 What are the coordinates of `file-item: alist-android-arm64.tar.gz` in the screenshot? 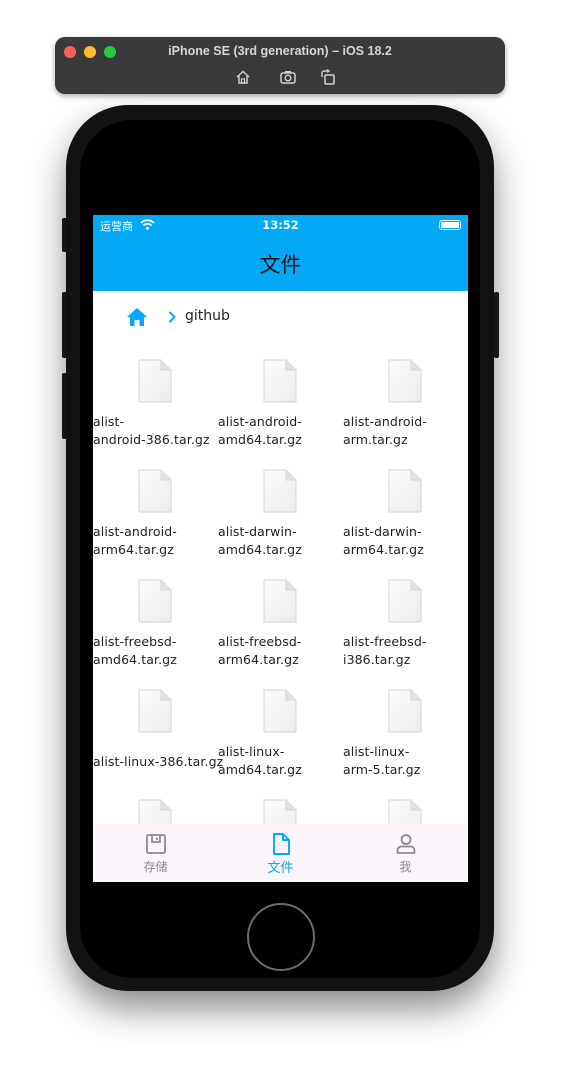 It's located at (155, 508).